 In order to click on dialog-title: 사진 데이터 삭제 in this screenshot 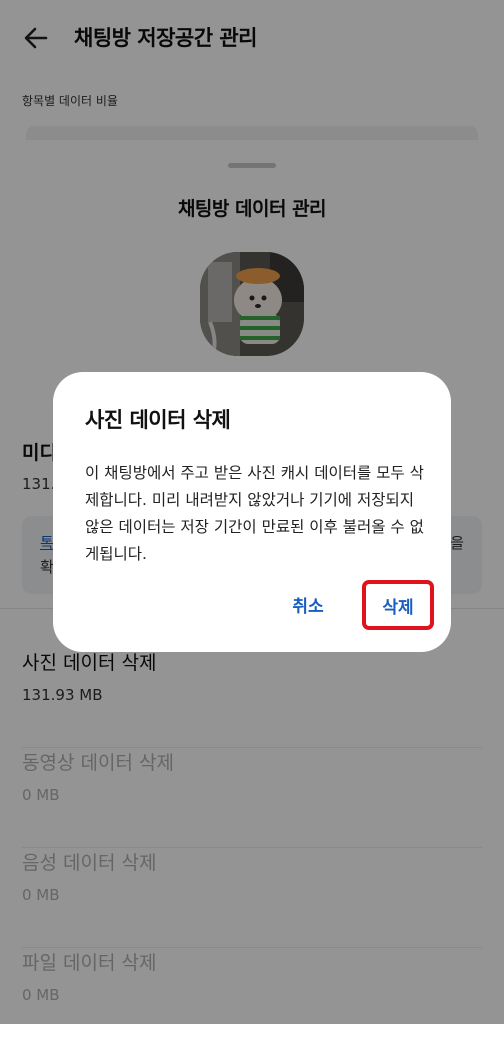, I will do `click(158, 420)`.